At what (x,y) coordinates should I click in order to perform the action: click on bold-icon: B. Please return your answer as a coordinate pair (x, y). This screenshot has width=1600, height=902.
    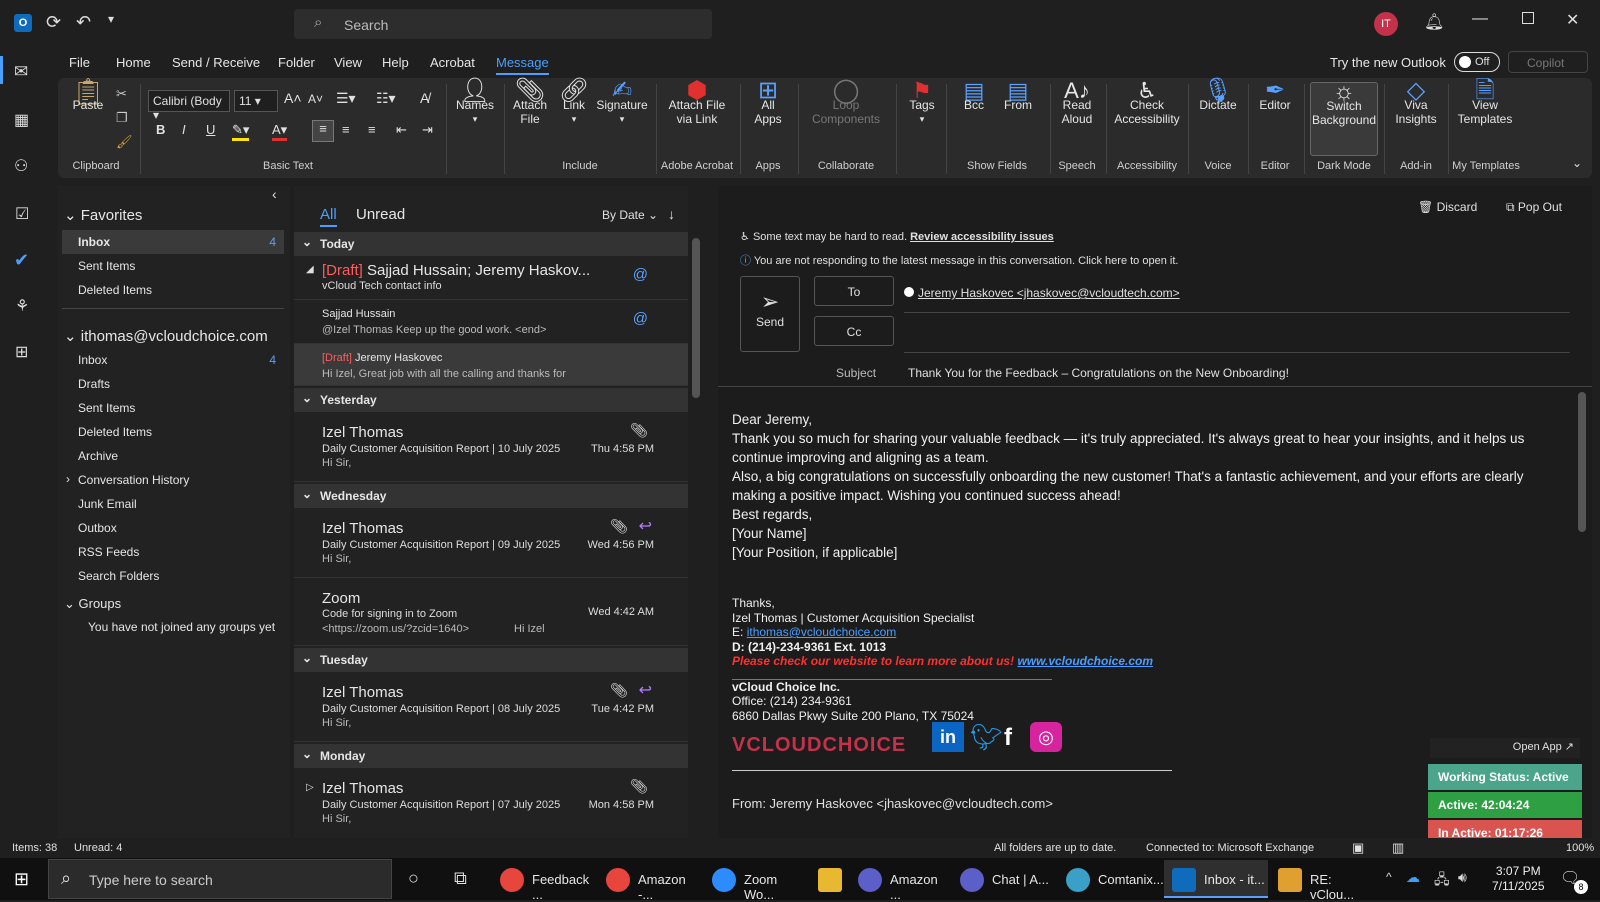
    Looking at the image, I should click on (160, 129).